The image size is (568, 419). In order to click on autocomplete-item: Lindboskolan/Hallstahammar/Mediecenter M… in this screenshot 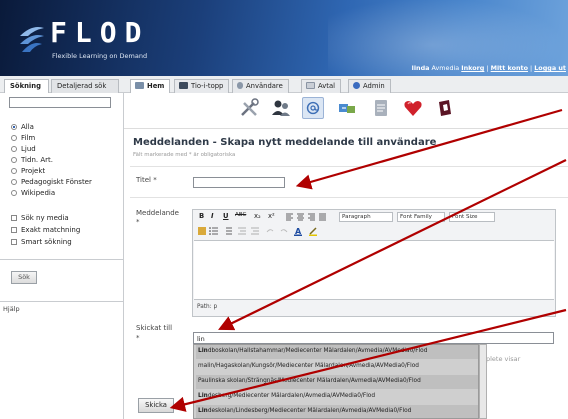, I will do `click(337, 352)`.